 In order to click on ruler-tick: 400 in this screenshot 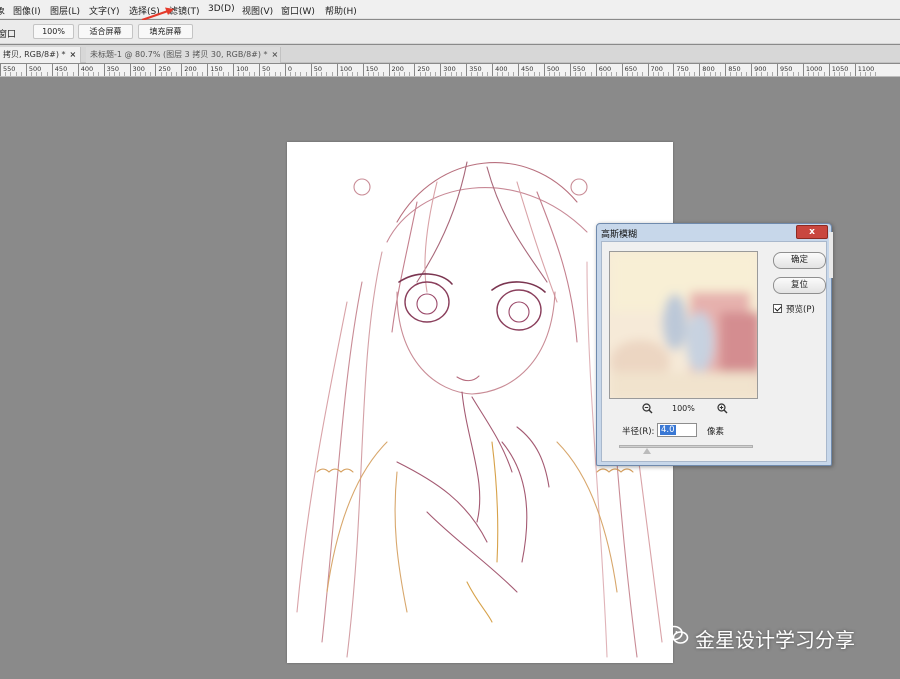, I will do `click(500, 70)`.